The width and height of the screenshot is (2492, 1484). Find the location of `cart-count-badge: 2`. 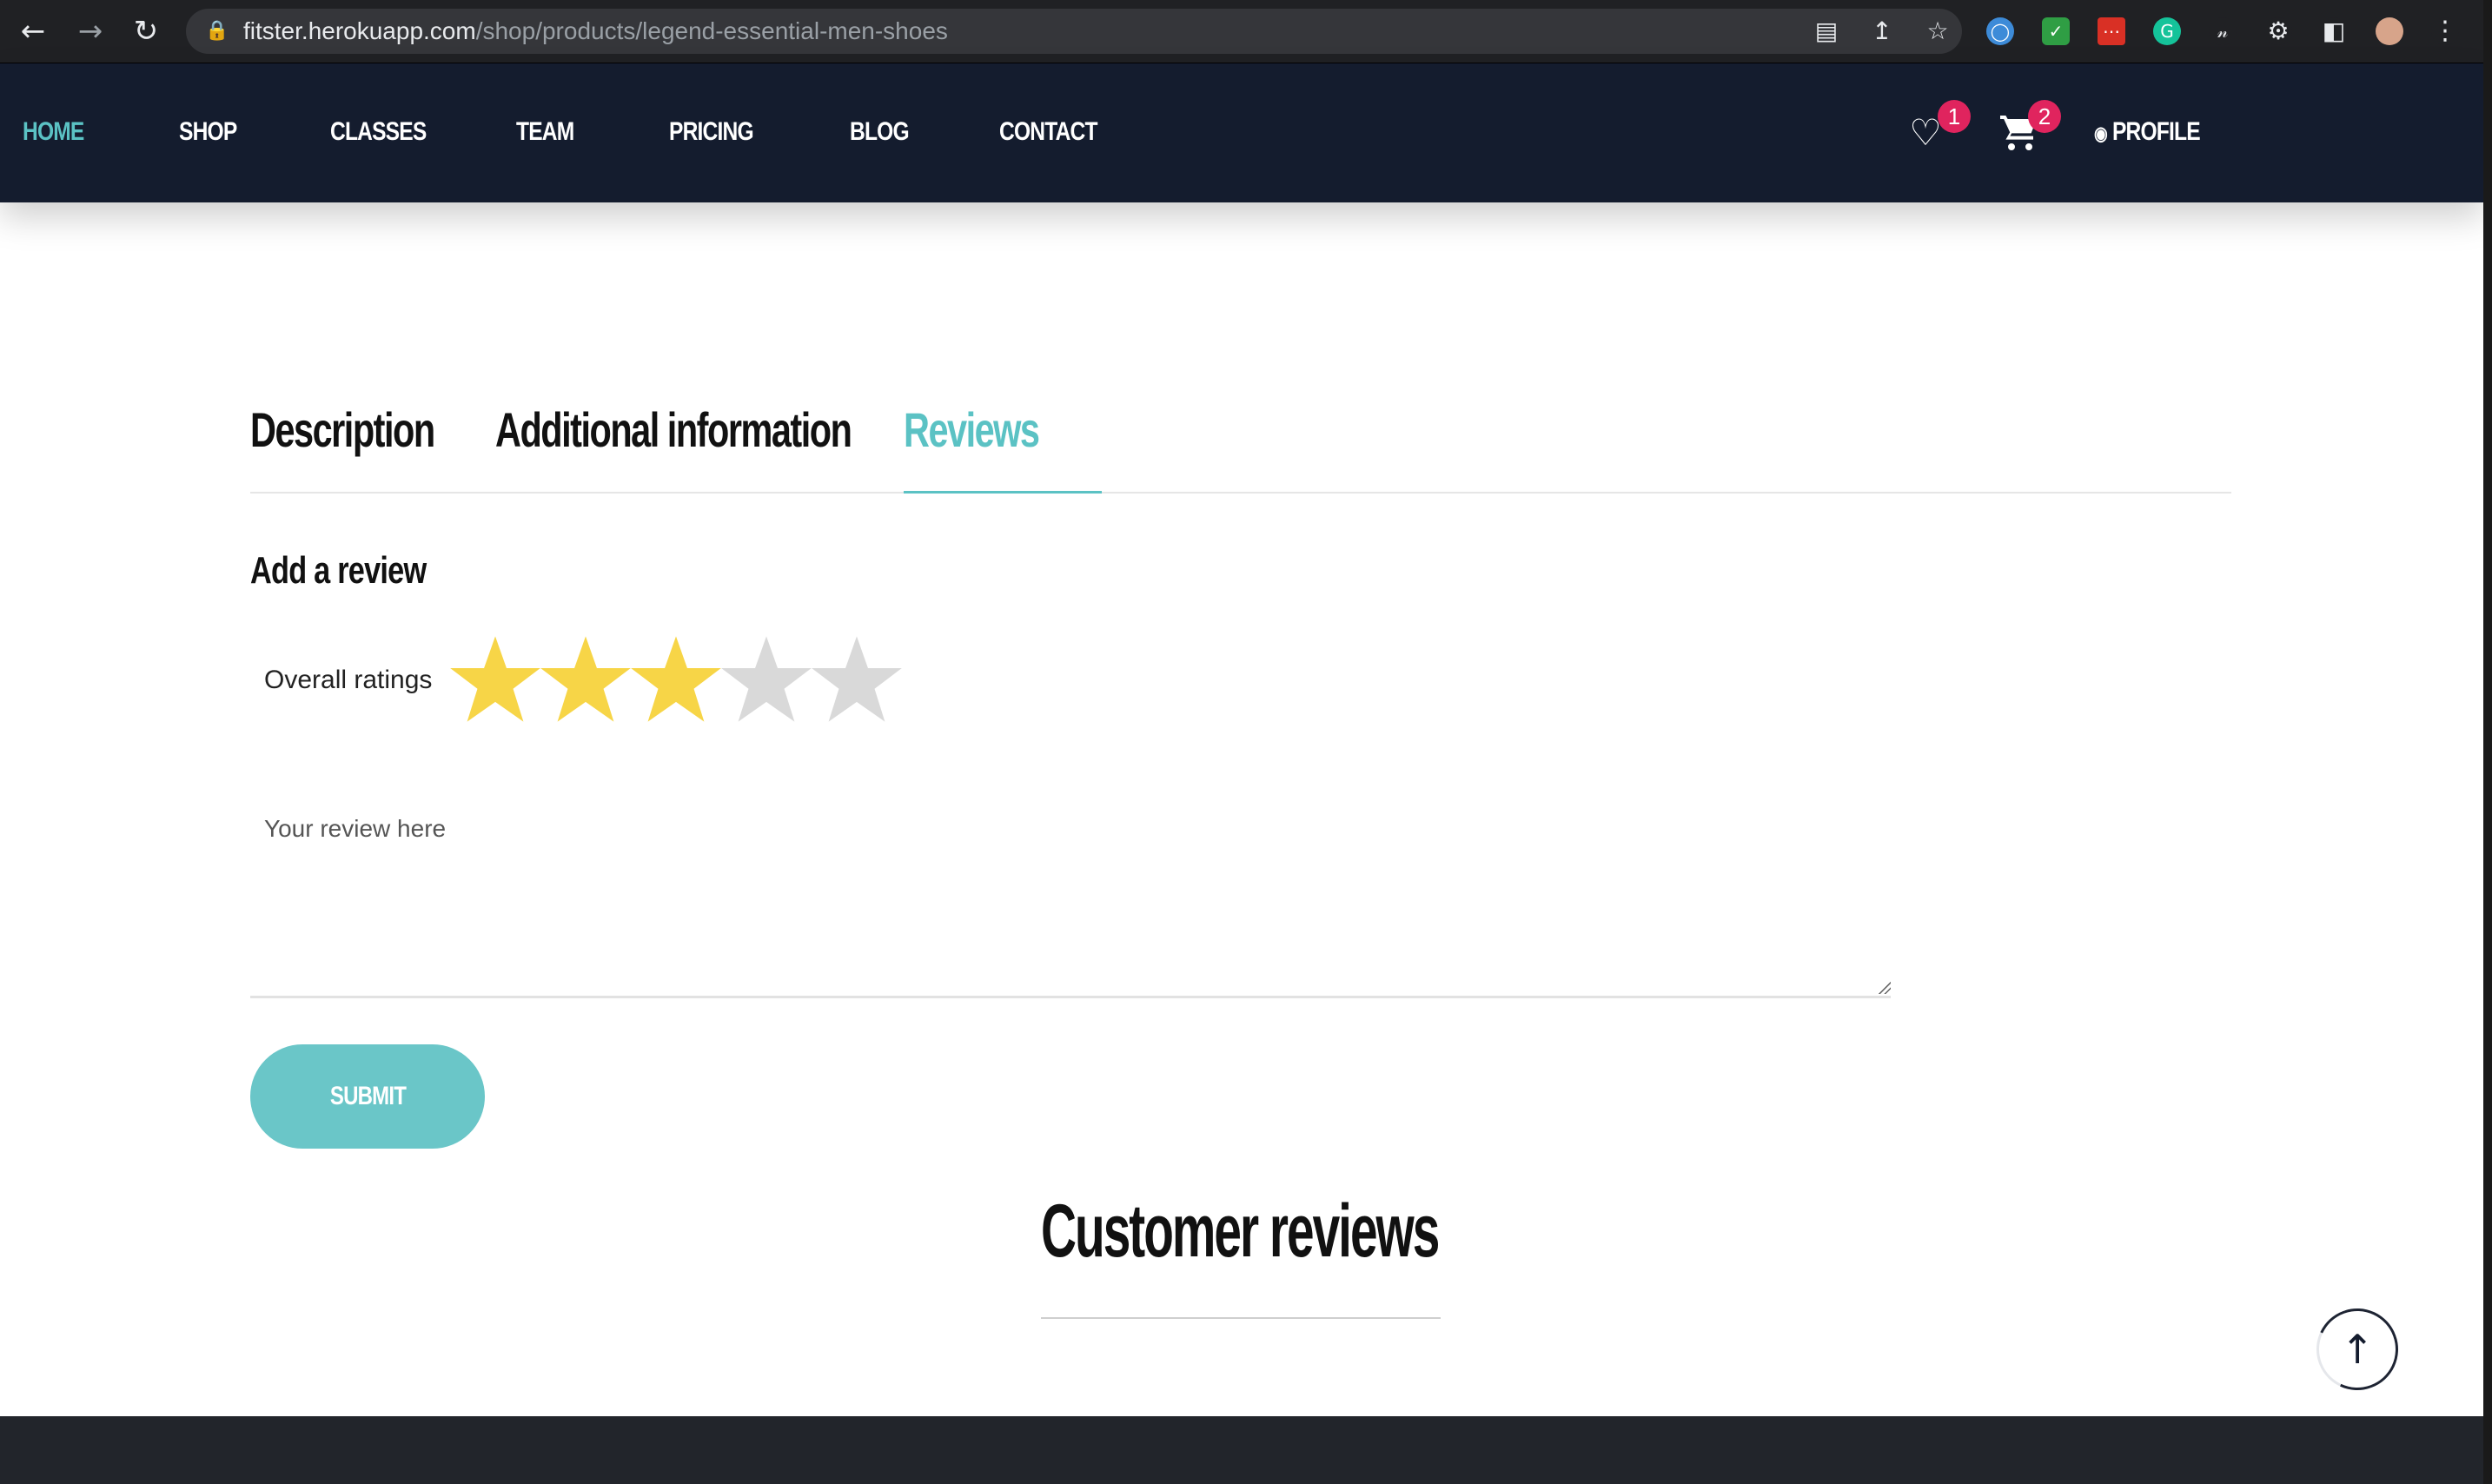

cart-count-badge: 2 is located at coordinates (2044, 116).